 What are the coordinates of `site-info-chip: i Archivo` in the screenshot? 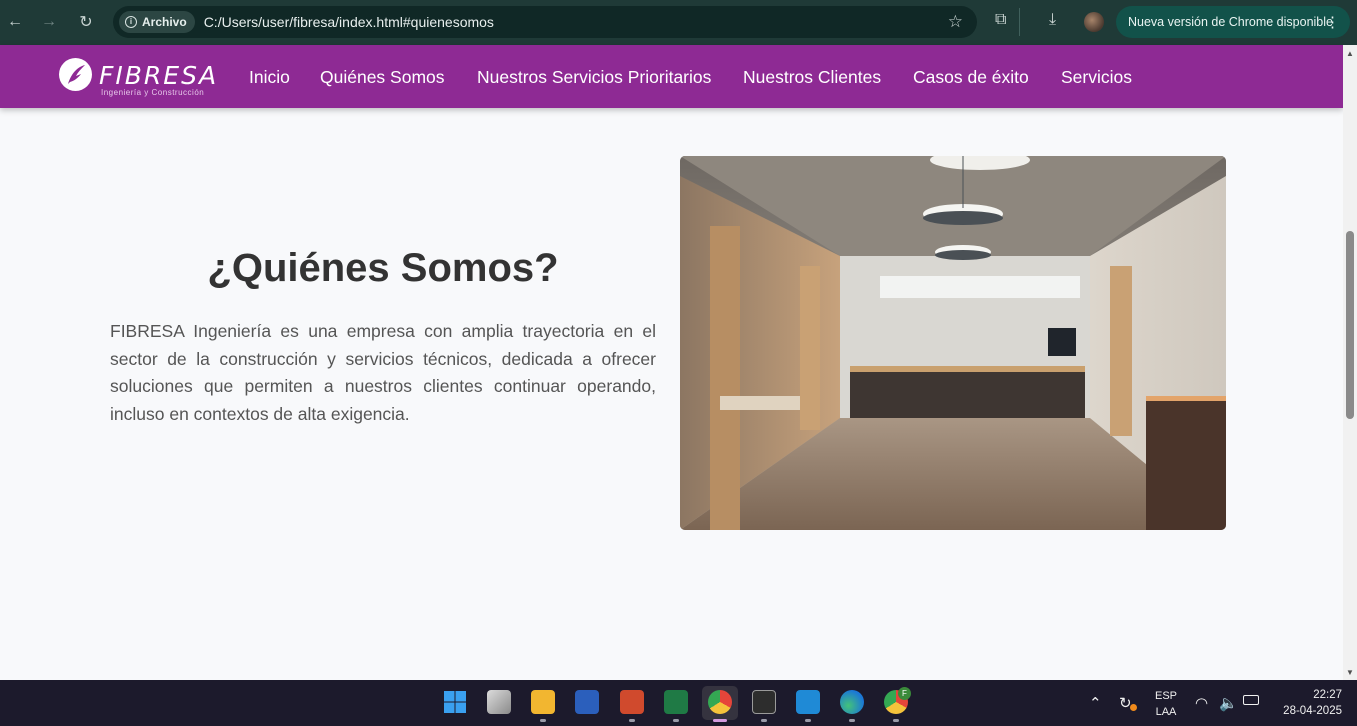 It's located at (157, 22).